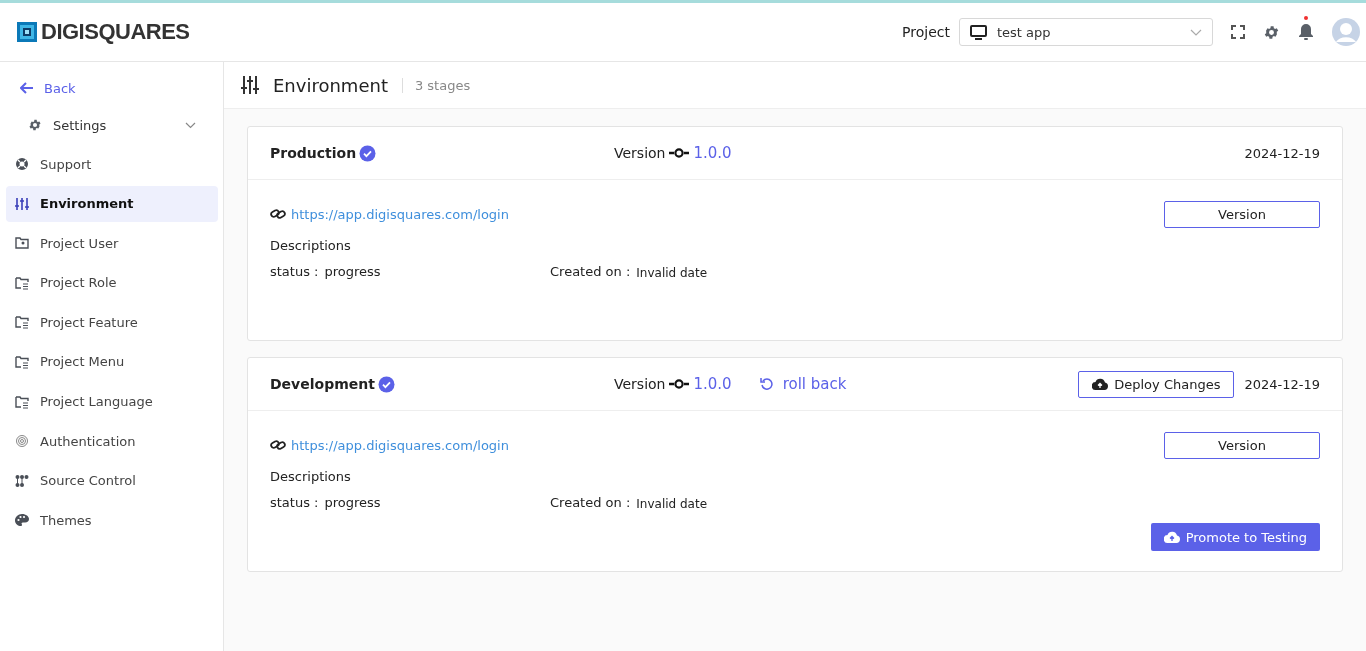 The width and height of the screenshot is (1366, 651). Describe the element at coordinates (22, 520) in the screenshot. I see `palette-icon` at that location.